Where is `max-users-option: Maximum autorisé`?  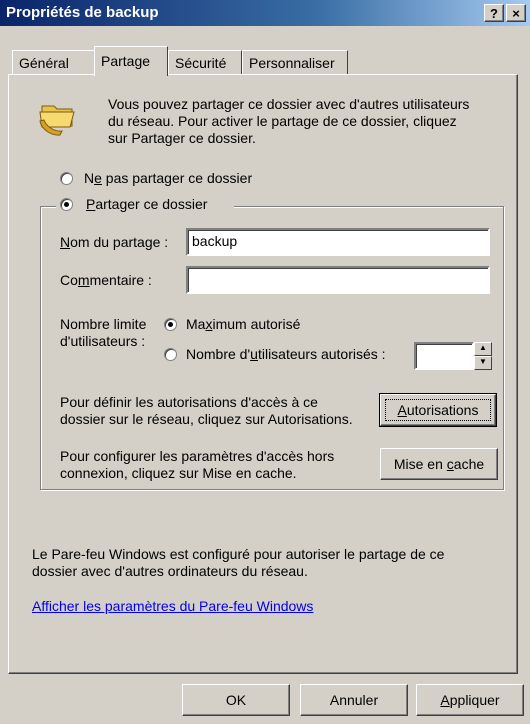 max-users-option: Maximum autorisé is located at coordinates (264, 325).